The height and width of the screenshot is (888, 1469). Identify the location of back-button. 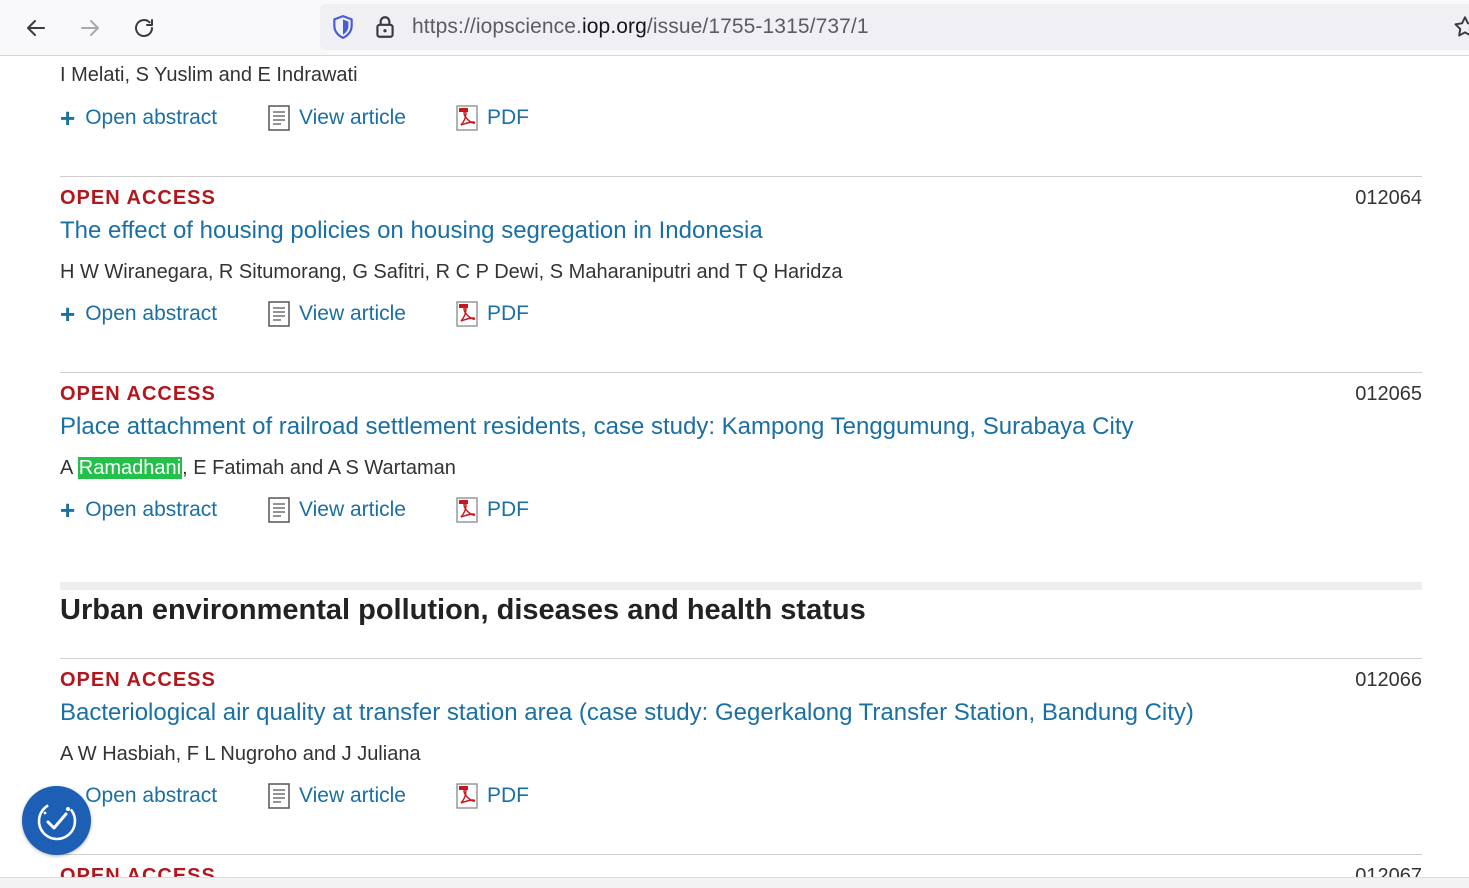
(36, 28).